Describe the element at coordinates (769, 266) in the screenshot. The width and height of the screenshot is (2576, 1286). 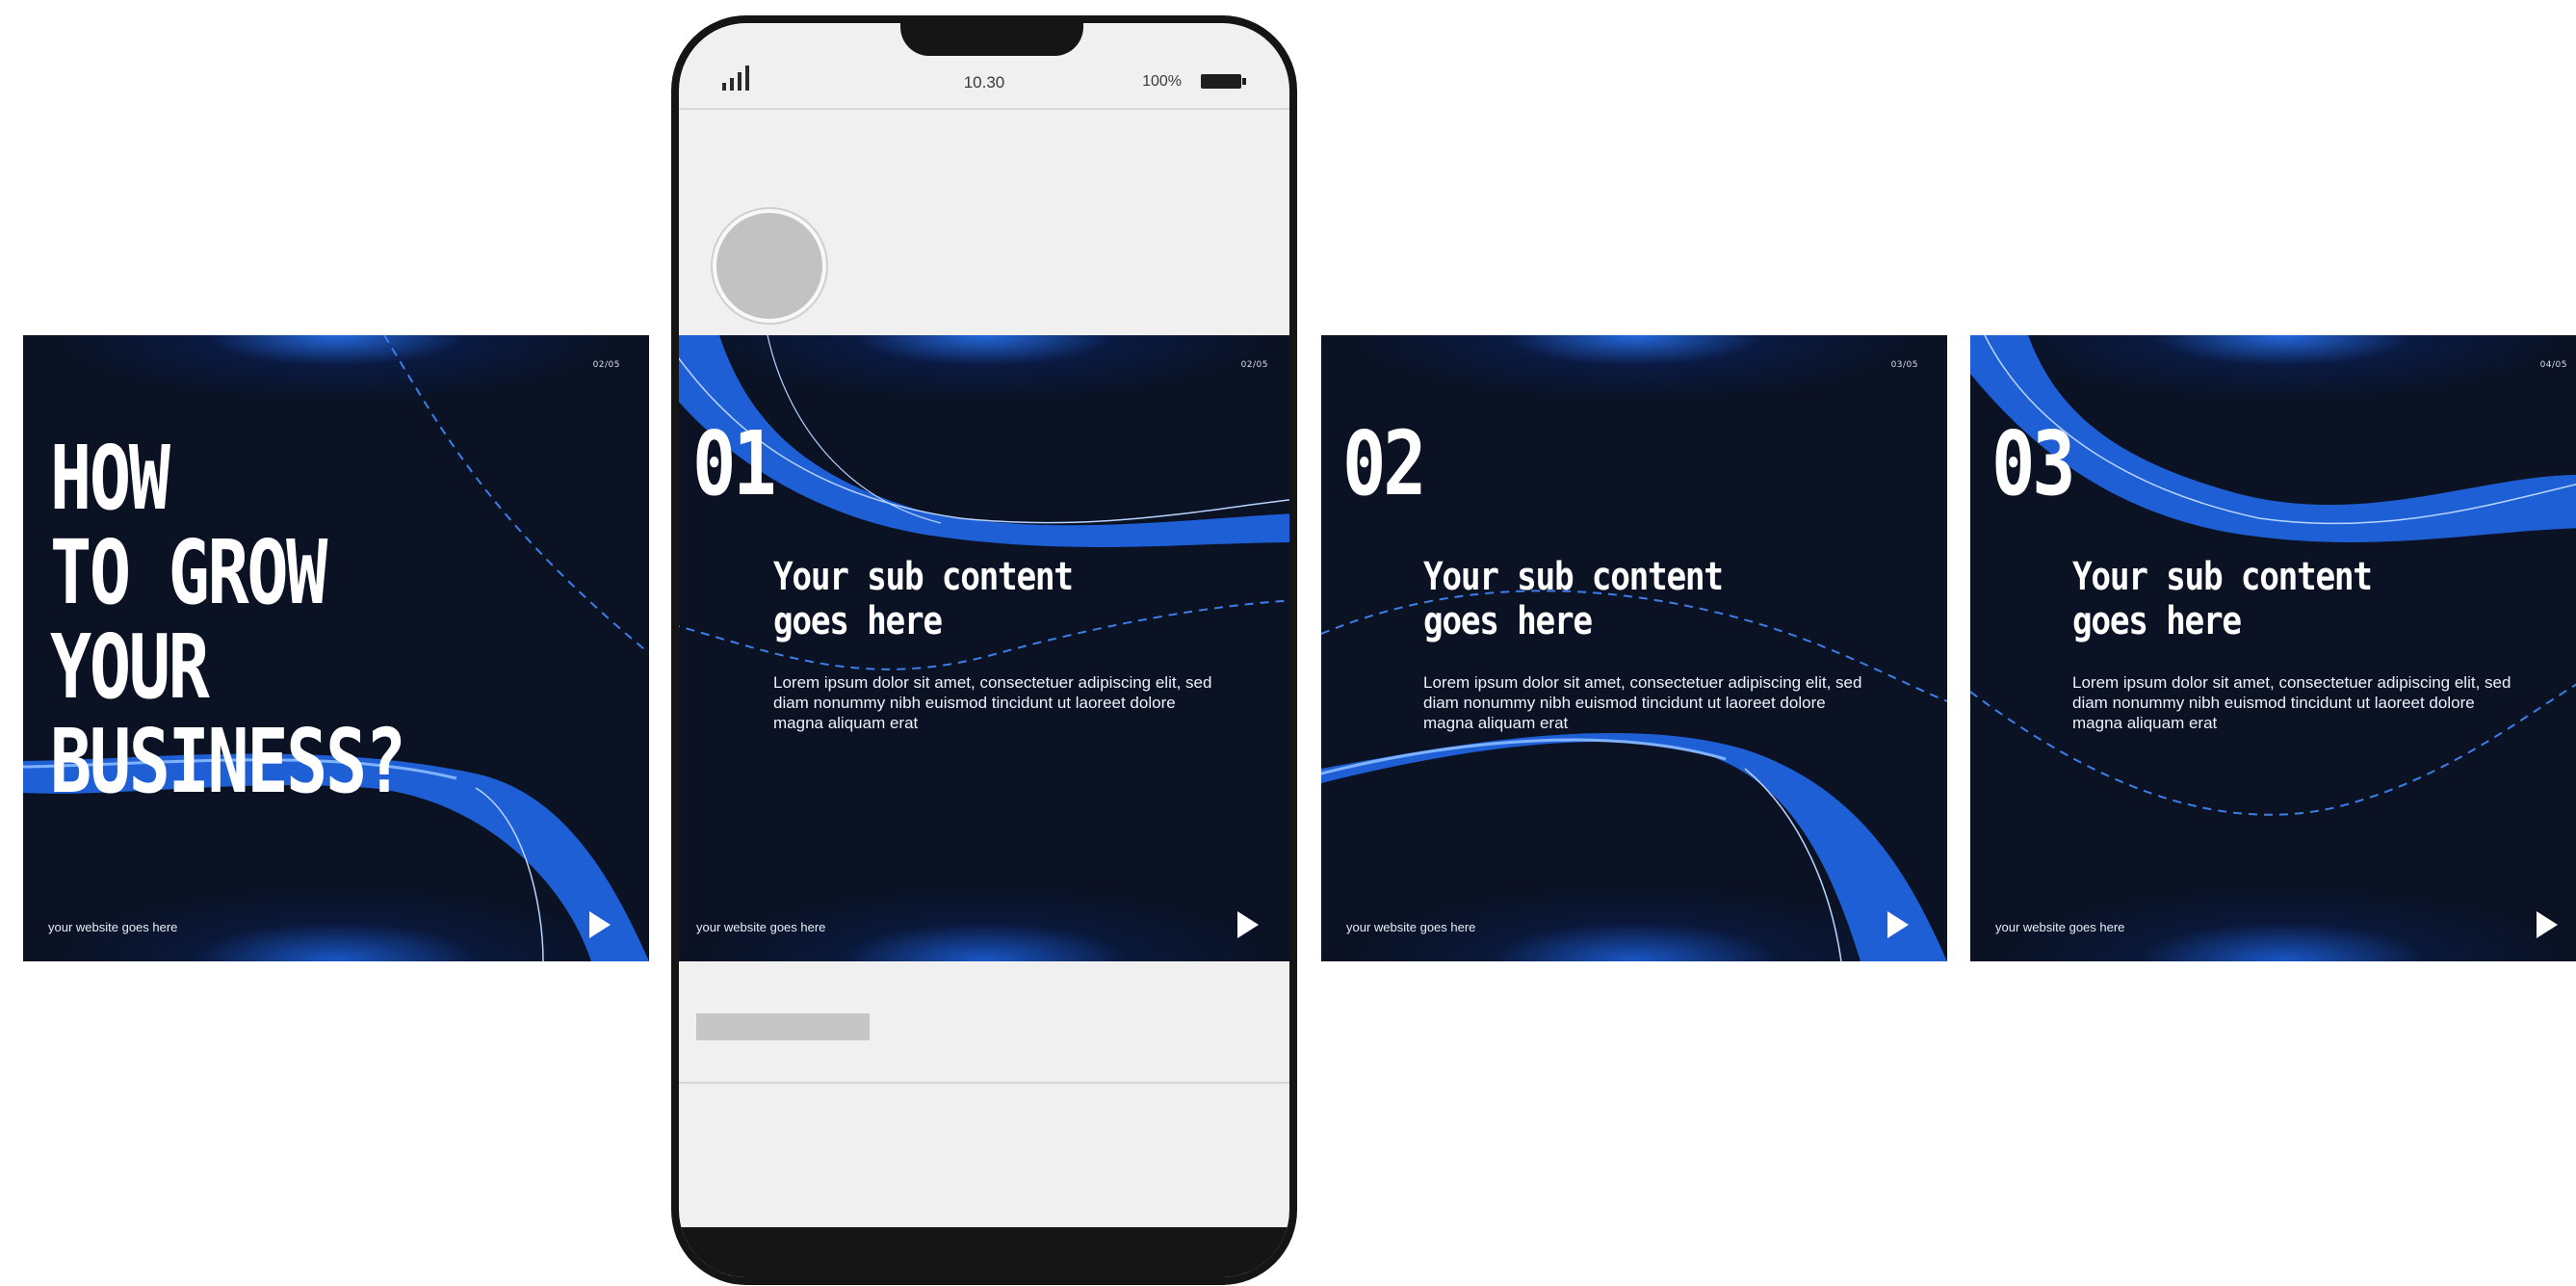
I see `avatar` at that location.